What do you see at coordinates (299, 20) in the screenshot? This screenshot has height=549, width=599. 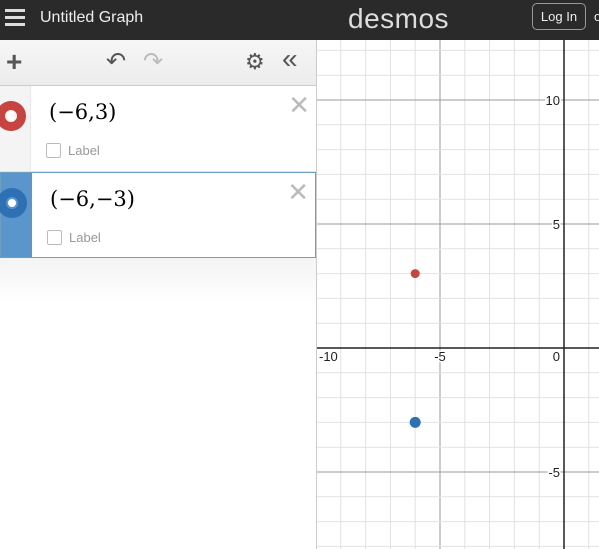 I see `top-bar: Untitled Graph desmos Log In or` at bounding box center [299, 20].